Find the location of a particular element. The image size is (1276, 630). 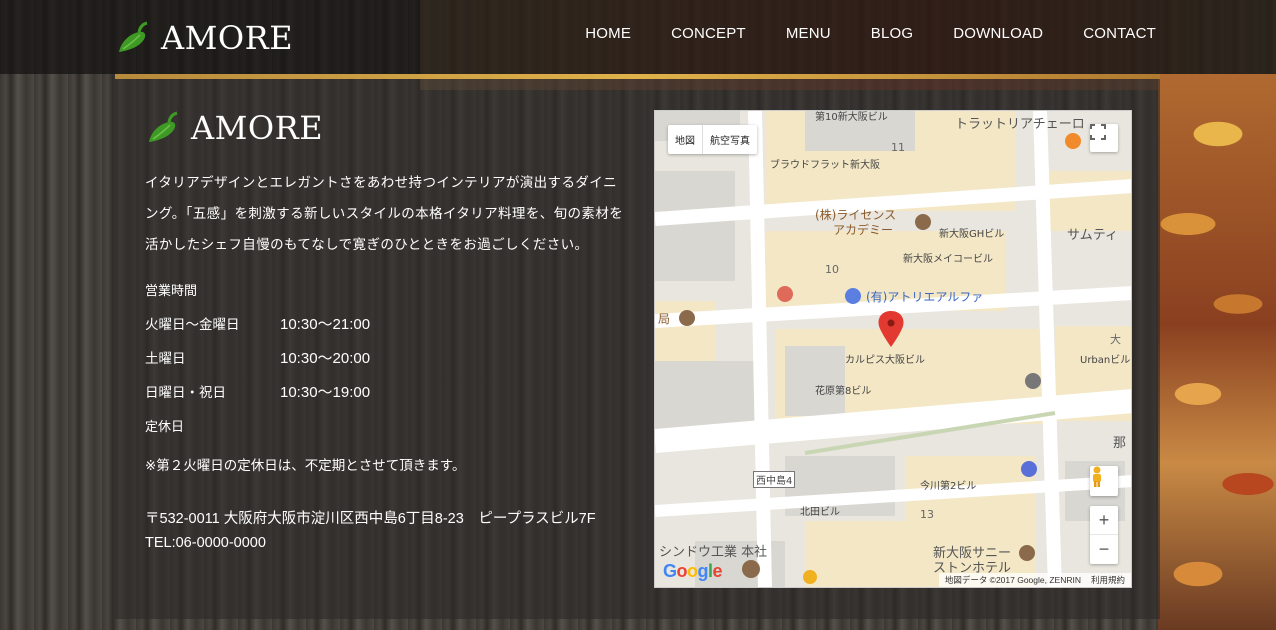

map-type-control: 地図 航空写真 is located at coordinates (712, 139).